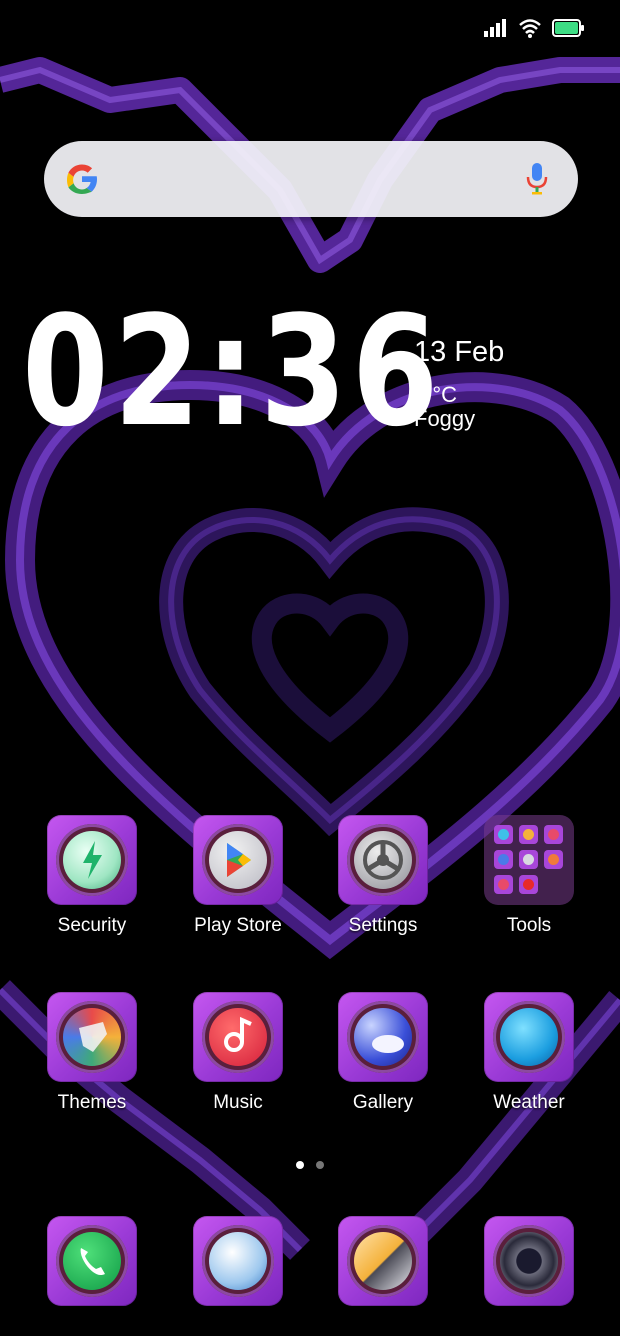  I want to click on themes-icon, so click(92, 1037).